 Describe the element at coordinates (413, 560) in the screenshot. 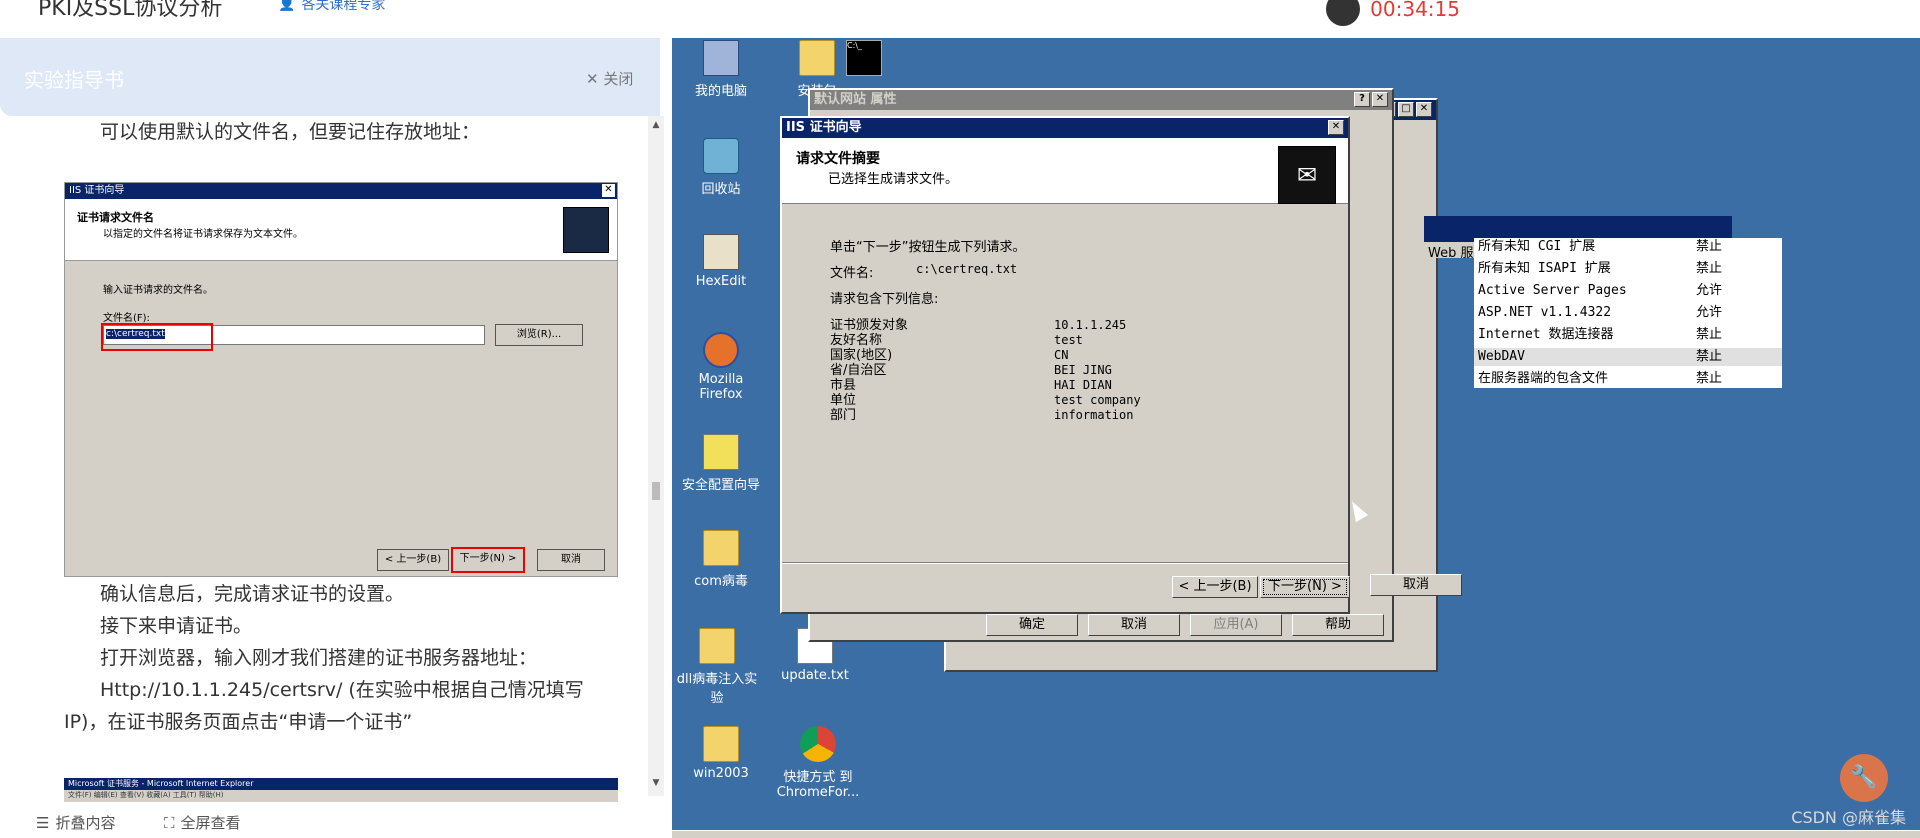

I see `shot-back-button: < 上一步(B)` at that location.